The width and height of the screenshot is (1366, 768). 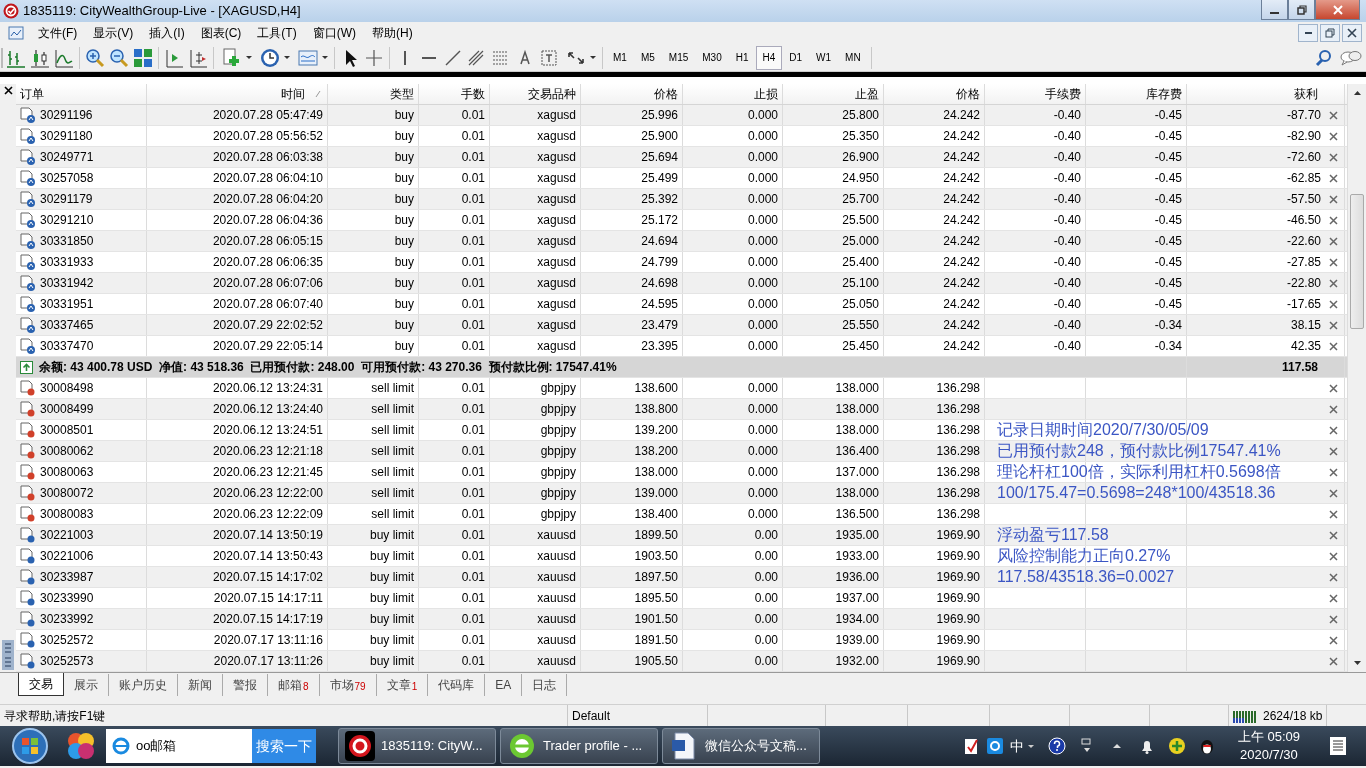 What do you see at coordinates (1136, 94) in the screenshot?
I see `column-header: 库存费` at bounding box center [1136, 94].